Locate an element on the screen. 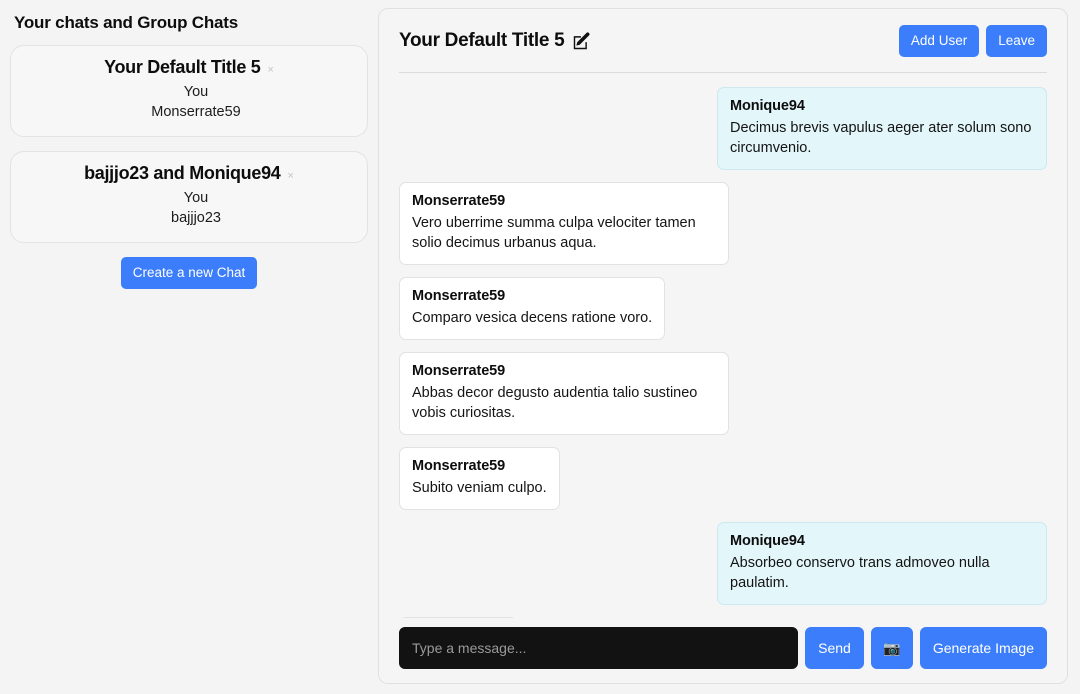  message-text: Subito veniam culpo. is located at coordinates (479, 487).